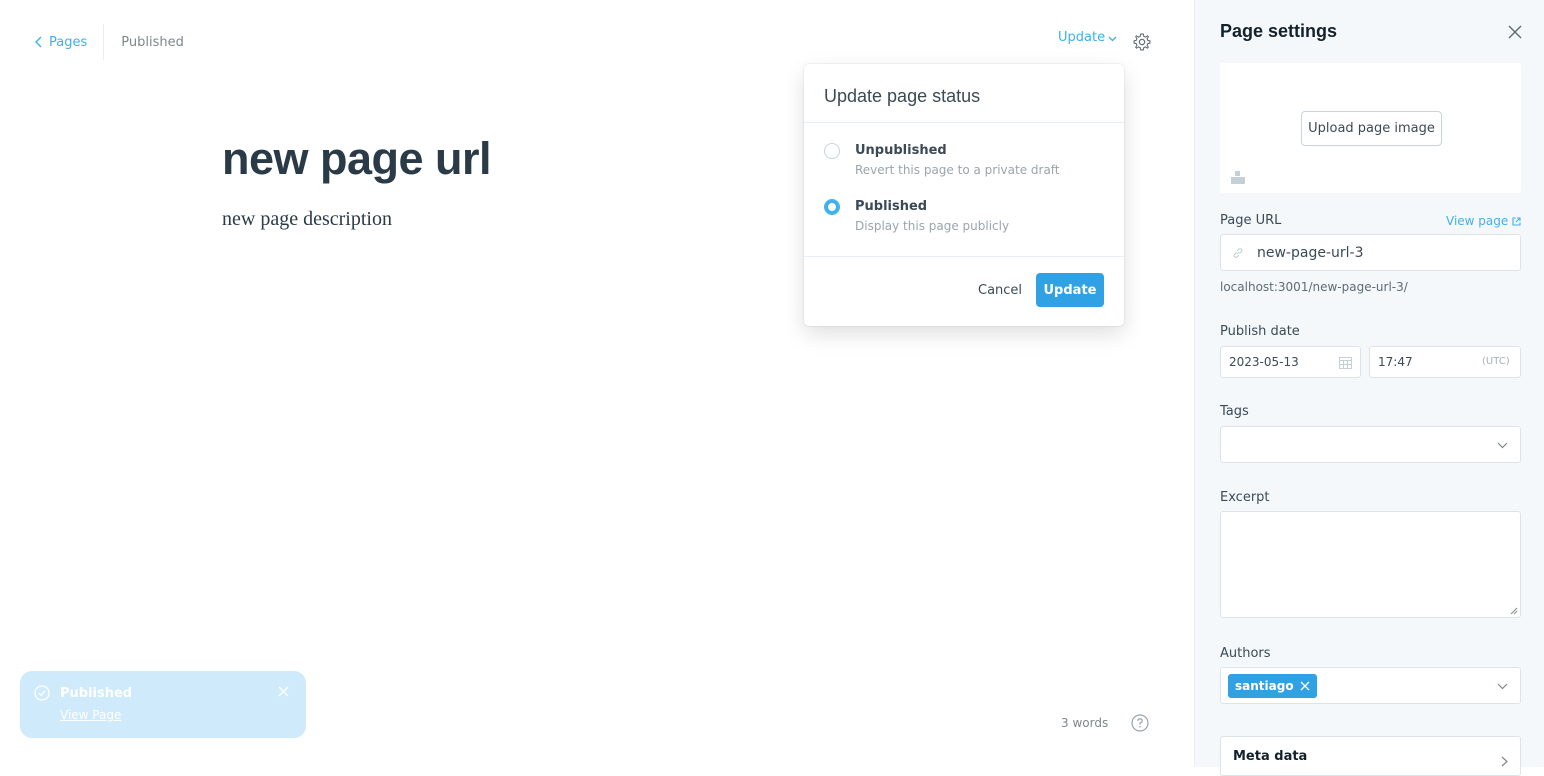  I want to click on option-published: Published Display this page publicly, so click(916, 216).